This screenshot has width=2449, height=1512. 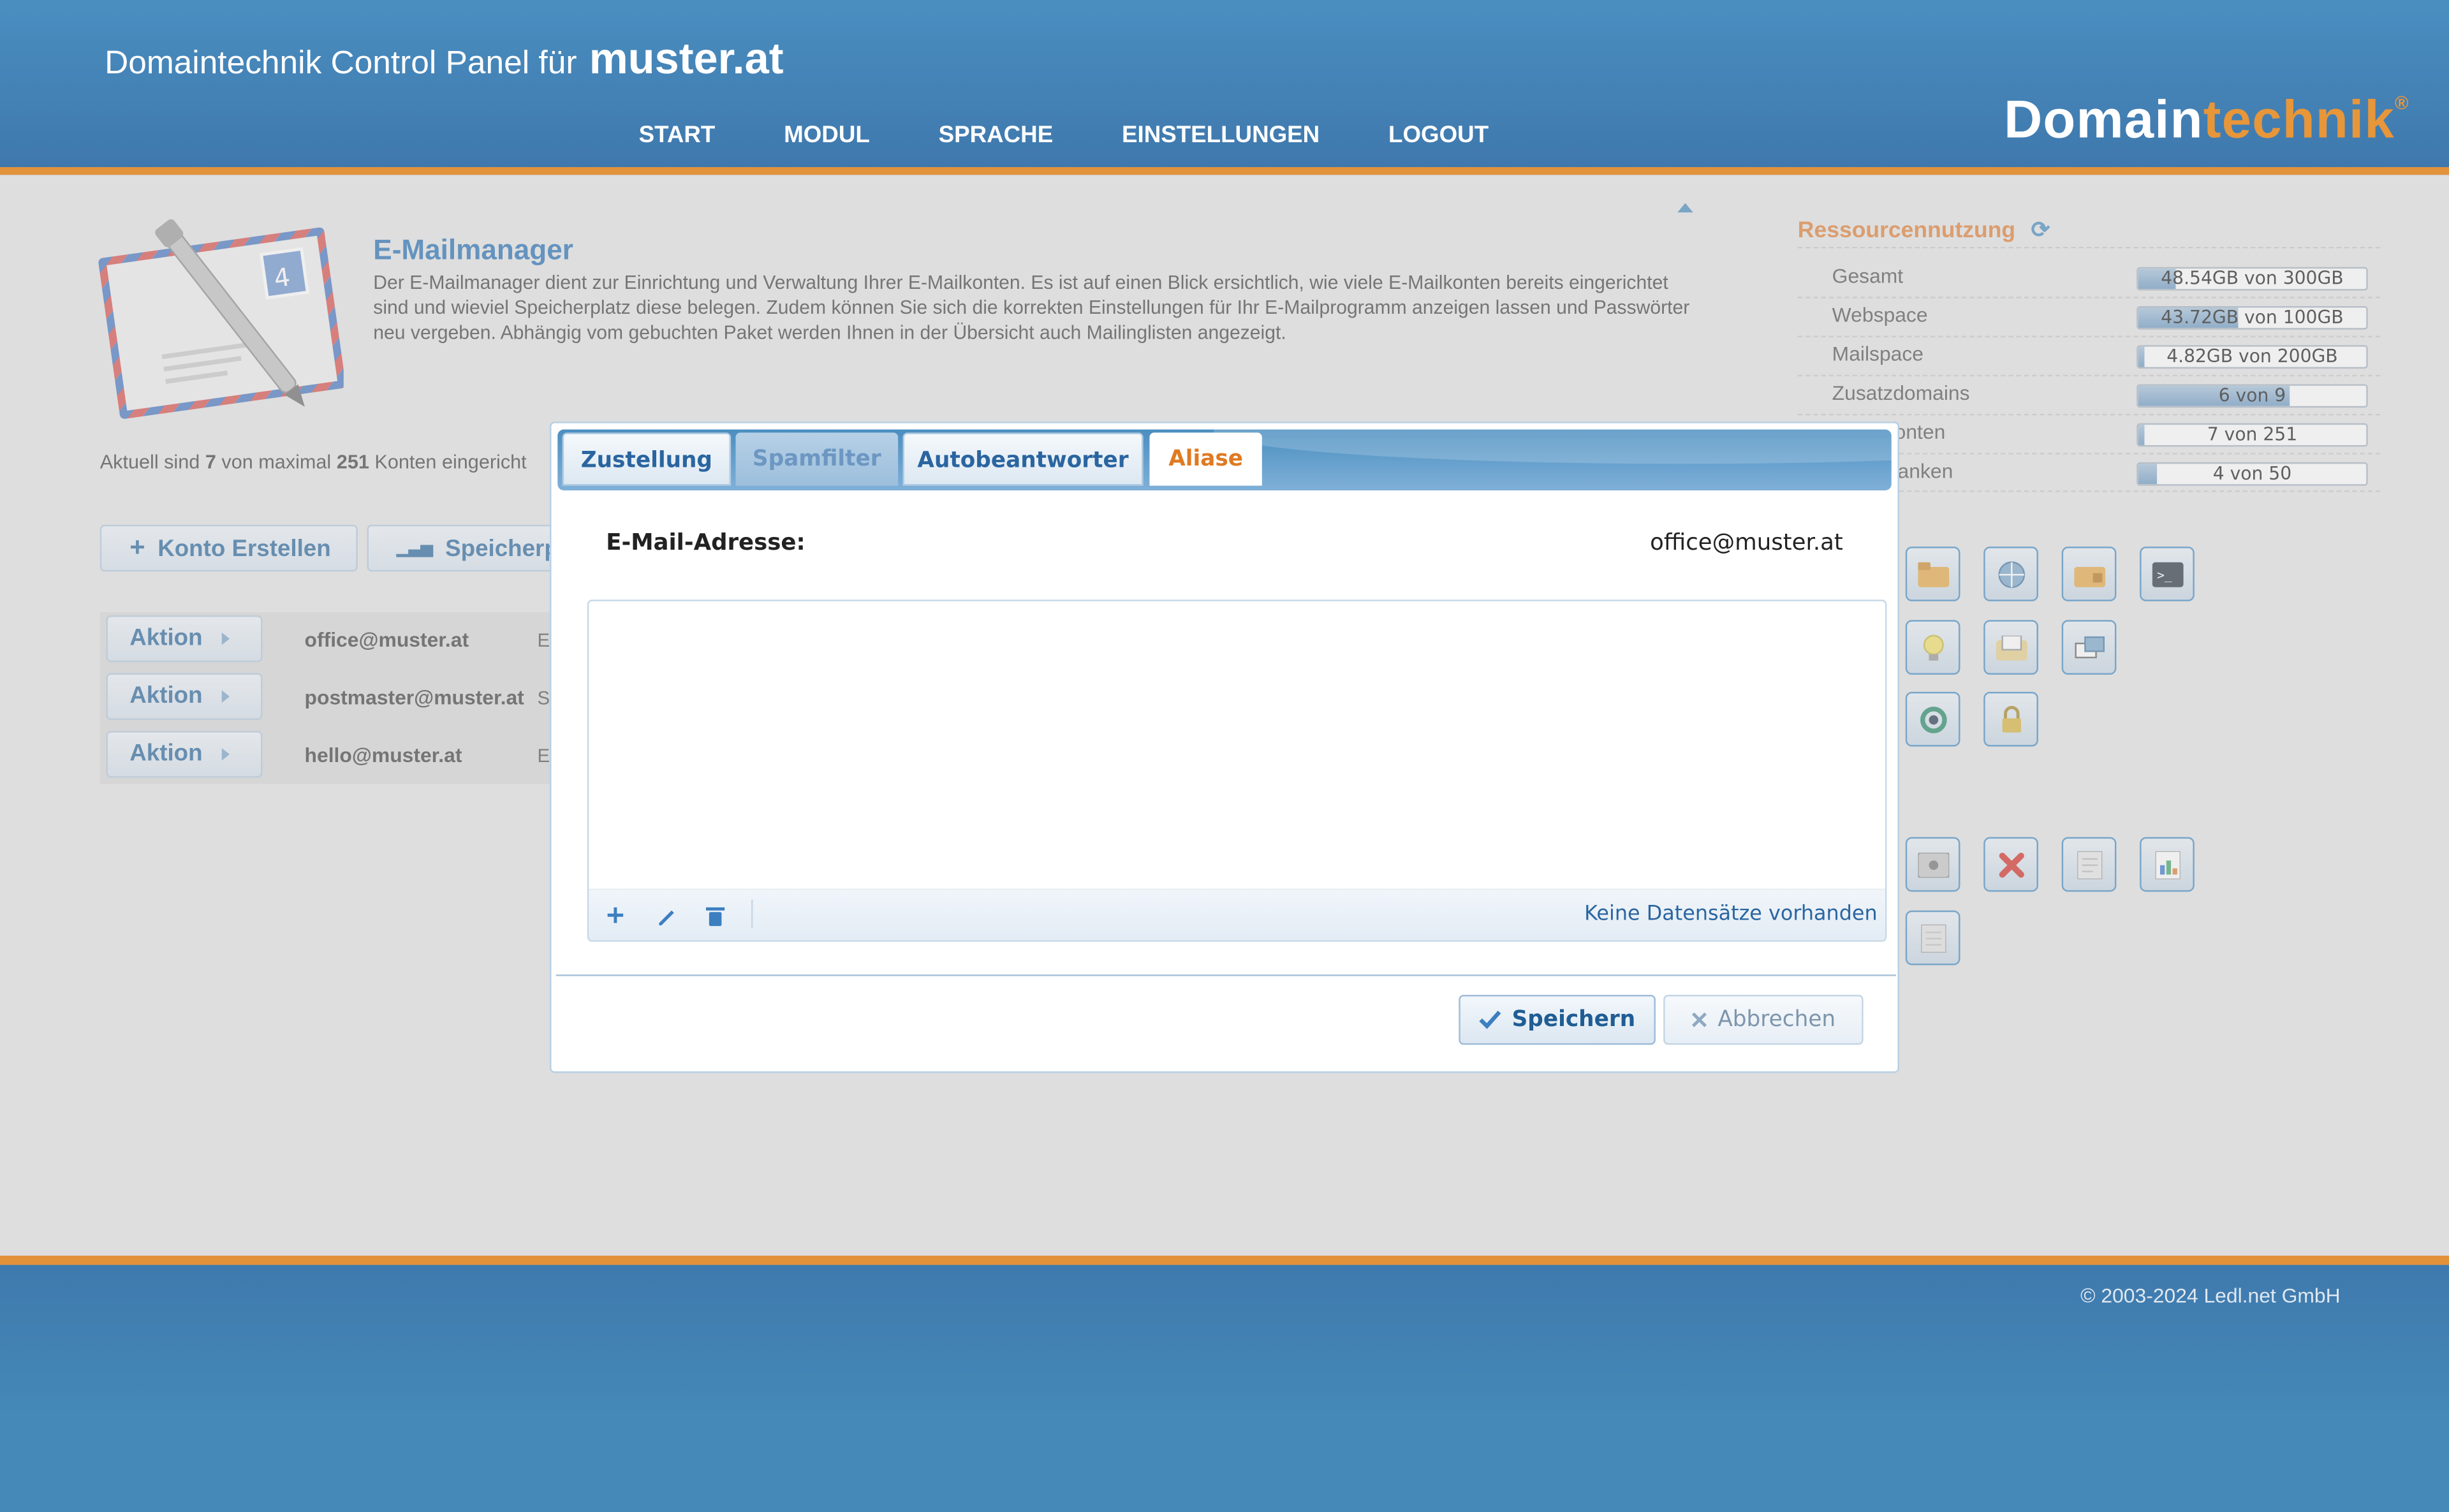 I want to click on main-nav: START MODUL SPRACHE EINSTELLUNGEN LOGOUT, so click(x=1064, y=135).